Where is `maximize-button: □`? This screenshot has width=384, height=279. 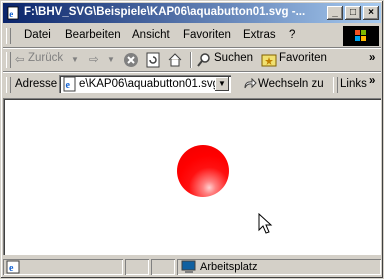
maximize-button: □ is located at coordinates (353, 13).